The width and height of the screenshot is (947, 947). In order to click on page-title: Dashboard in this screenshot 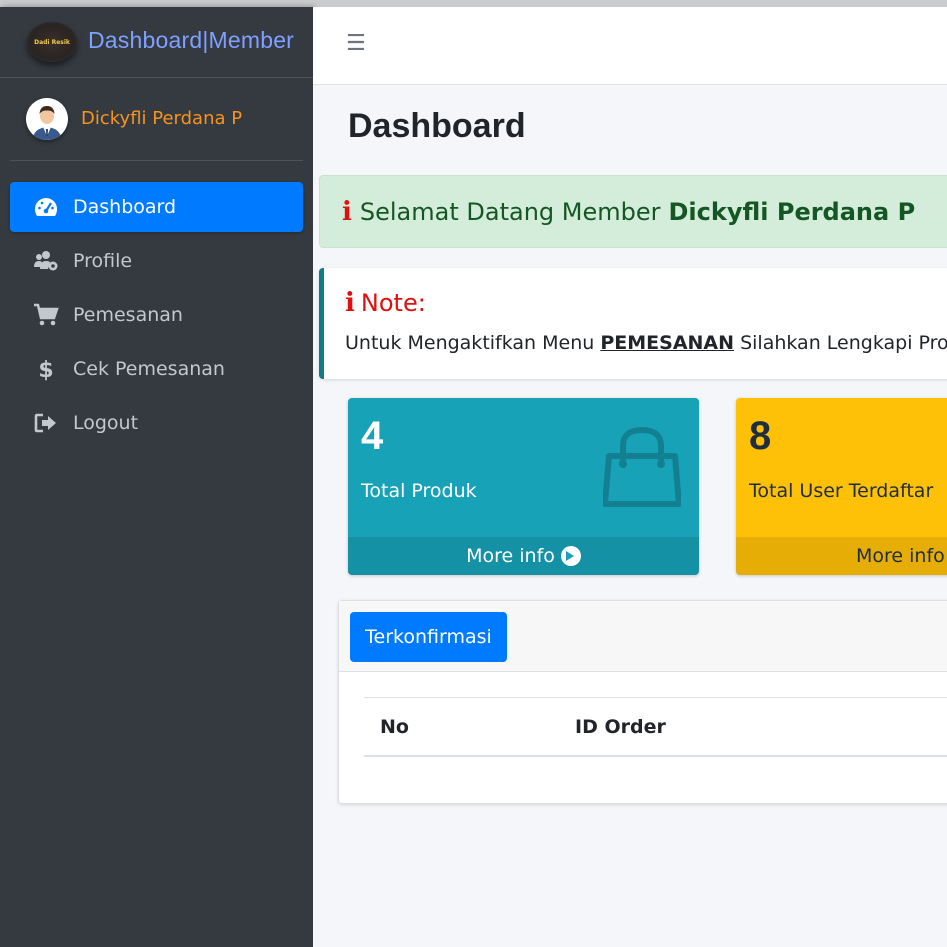, I will do `click(437, 126)`.